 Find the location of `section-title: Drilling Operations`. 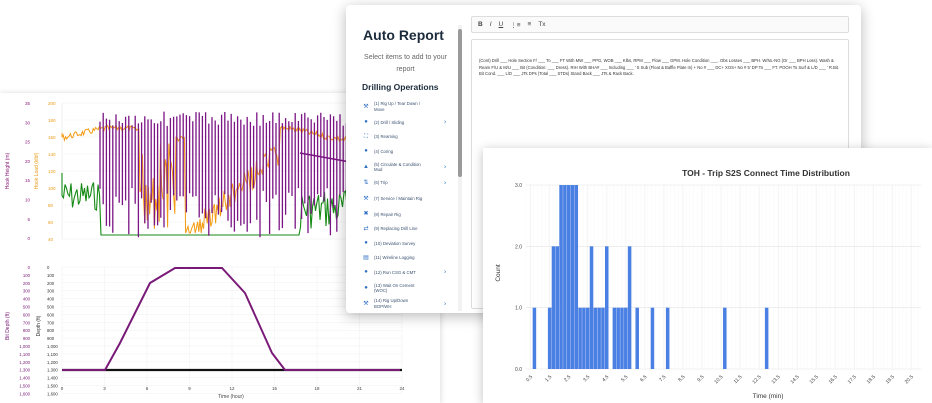

section-title: Drilling Operations is located at coordinates (400, 87).